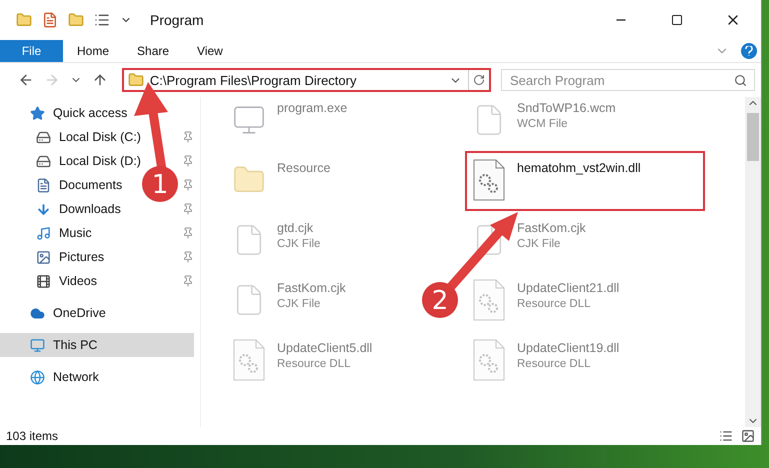 Image resolution: width=769 pixels, height=468 pixels. I want to click on search-icon, so click(741, 80).